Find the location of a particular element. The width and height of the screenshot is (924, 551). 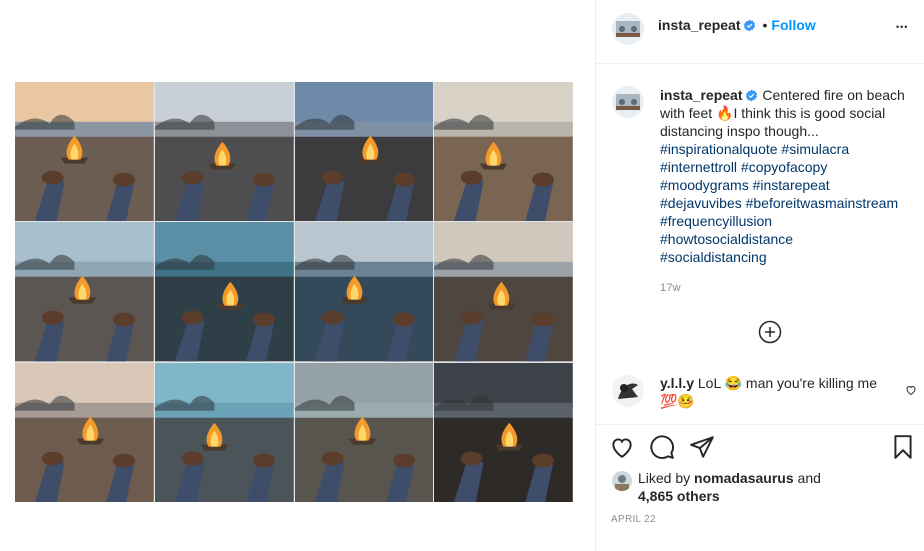

commenter-avatar is located at coordinates (628, 391).